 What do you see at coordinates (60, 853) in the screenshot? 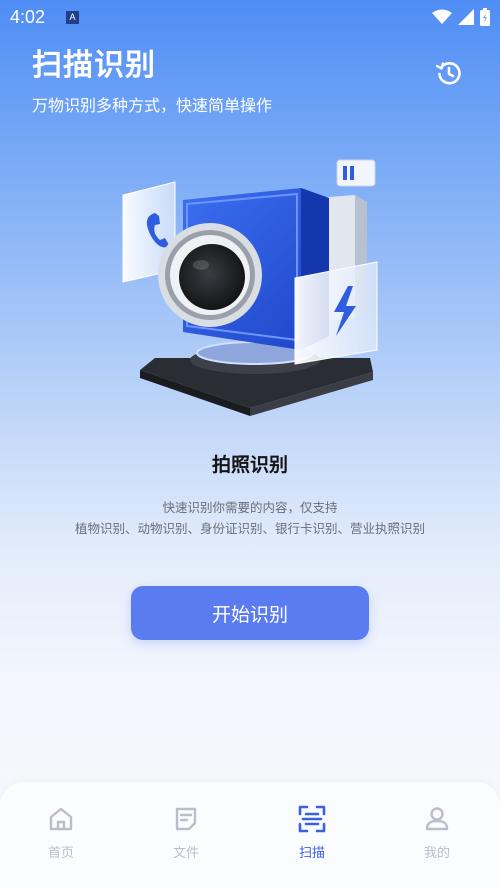
I see `tab-home-label: 首页` at bounding box center [60, 853].